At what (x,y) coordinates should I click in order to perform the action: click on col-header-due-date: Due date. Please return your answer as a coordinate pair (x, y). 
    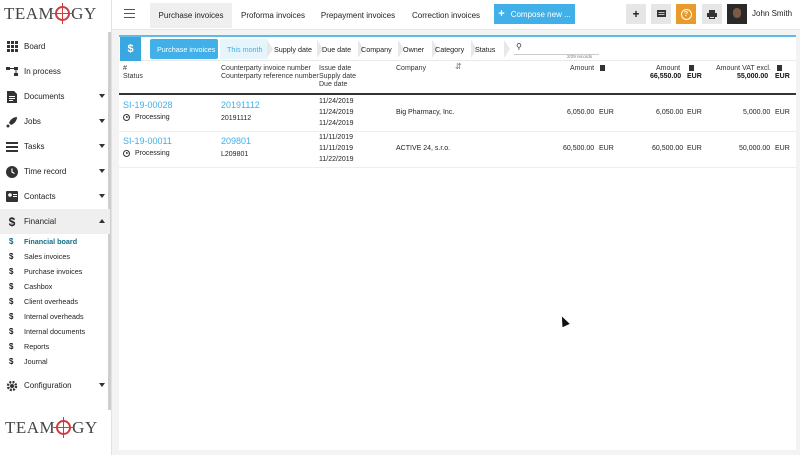
    Looking at the image, I should click on (333, 85).